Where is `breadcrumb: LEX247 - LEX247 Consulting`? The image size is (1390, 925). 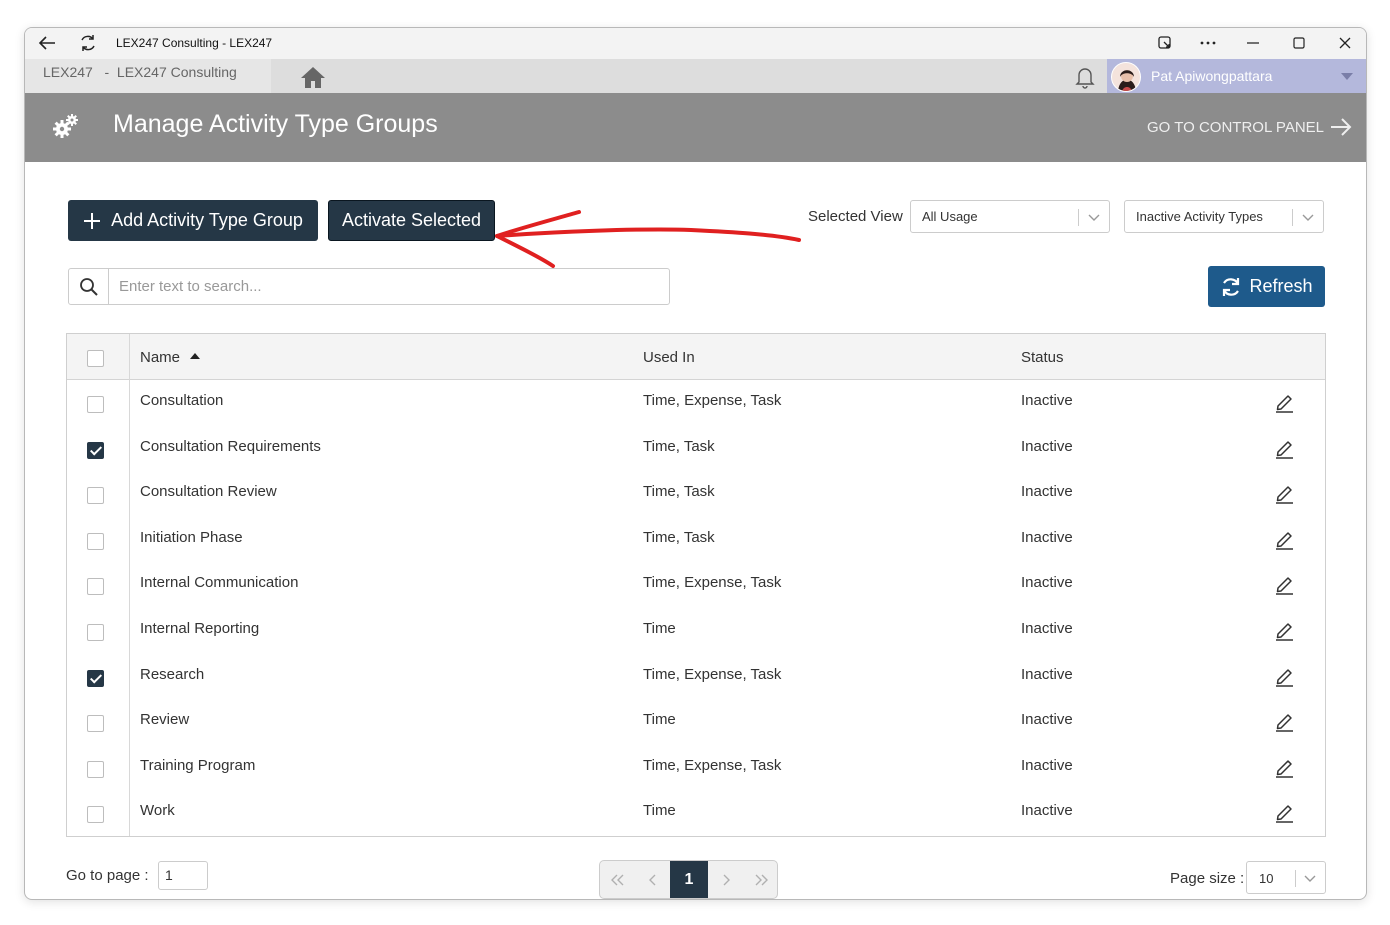
breadcrumb: LEX247 - LEX247 Consulting is located at coordinates (148, 76).